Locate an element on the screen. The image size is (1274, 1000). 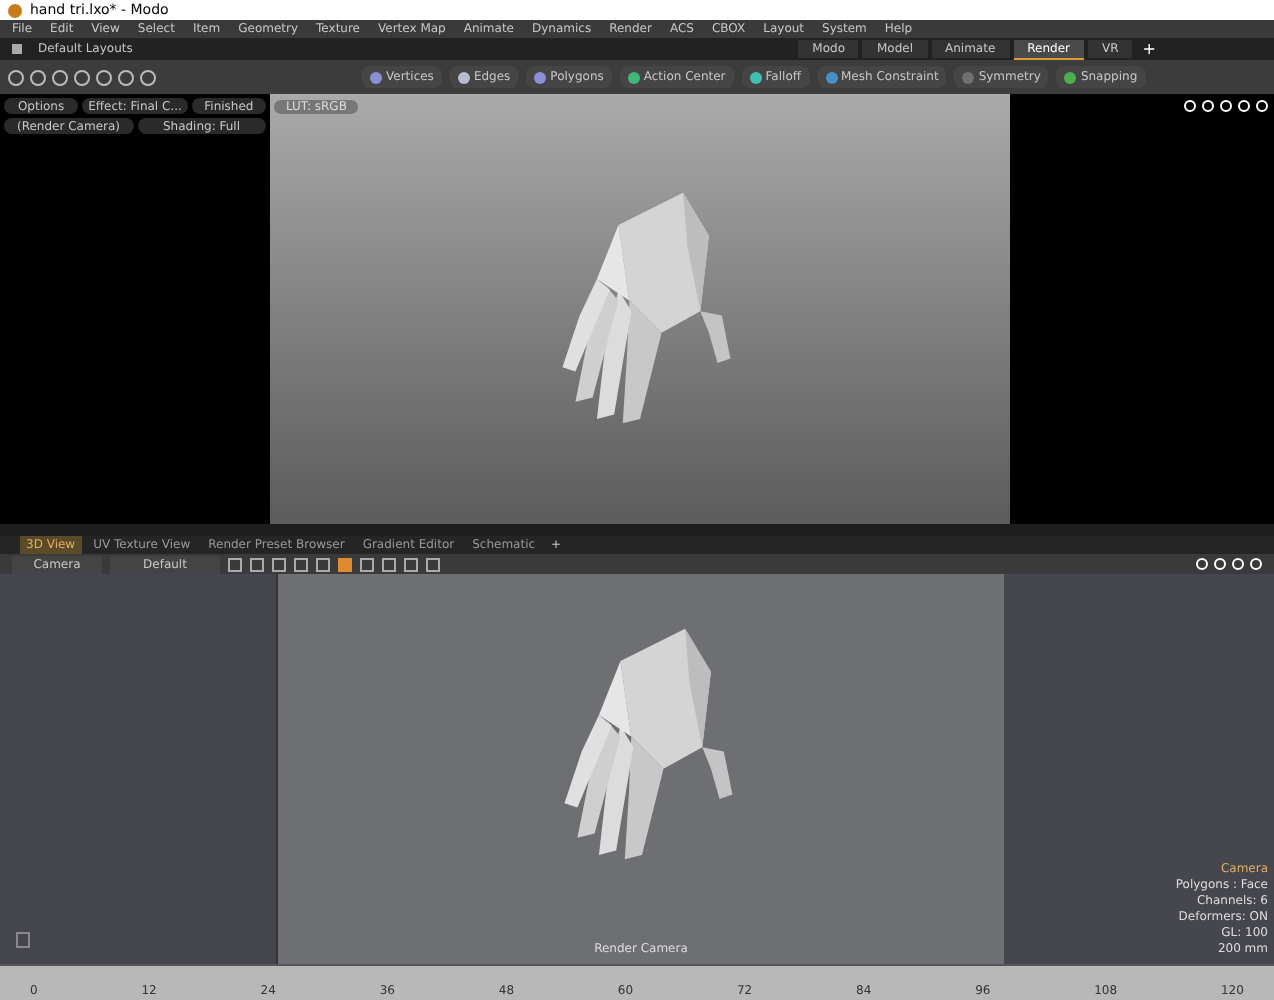
add-layout-button: + is located at coordinates (1149, 49).